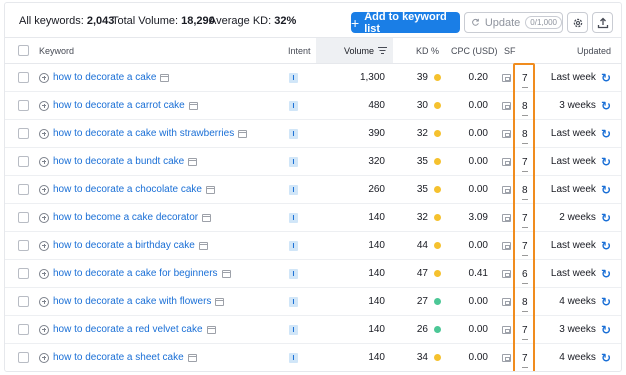 Image resolution: width=626 pixels, height=375 pixels. Describe the element at coordinates (513, 22) in the screenshot. I see `update-button: Update 0/1,000` at that location.